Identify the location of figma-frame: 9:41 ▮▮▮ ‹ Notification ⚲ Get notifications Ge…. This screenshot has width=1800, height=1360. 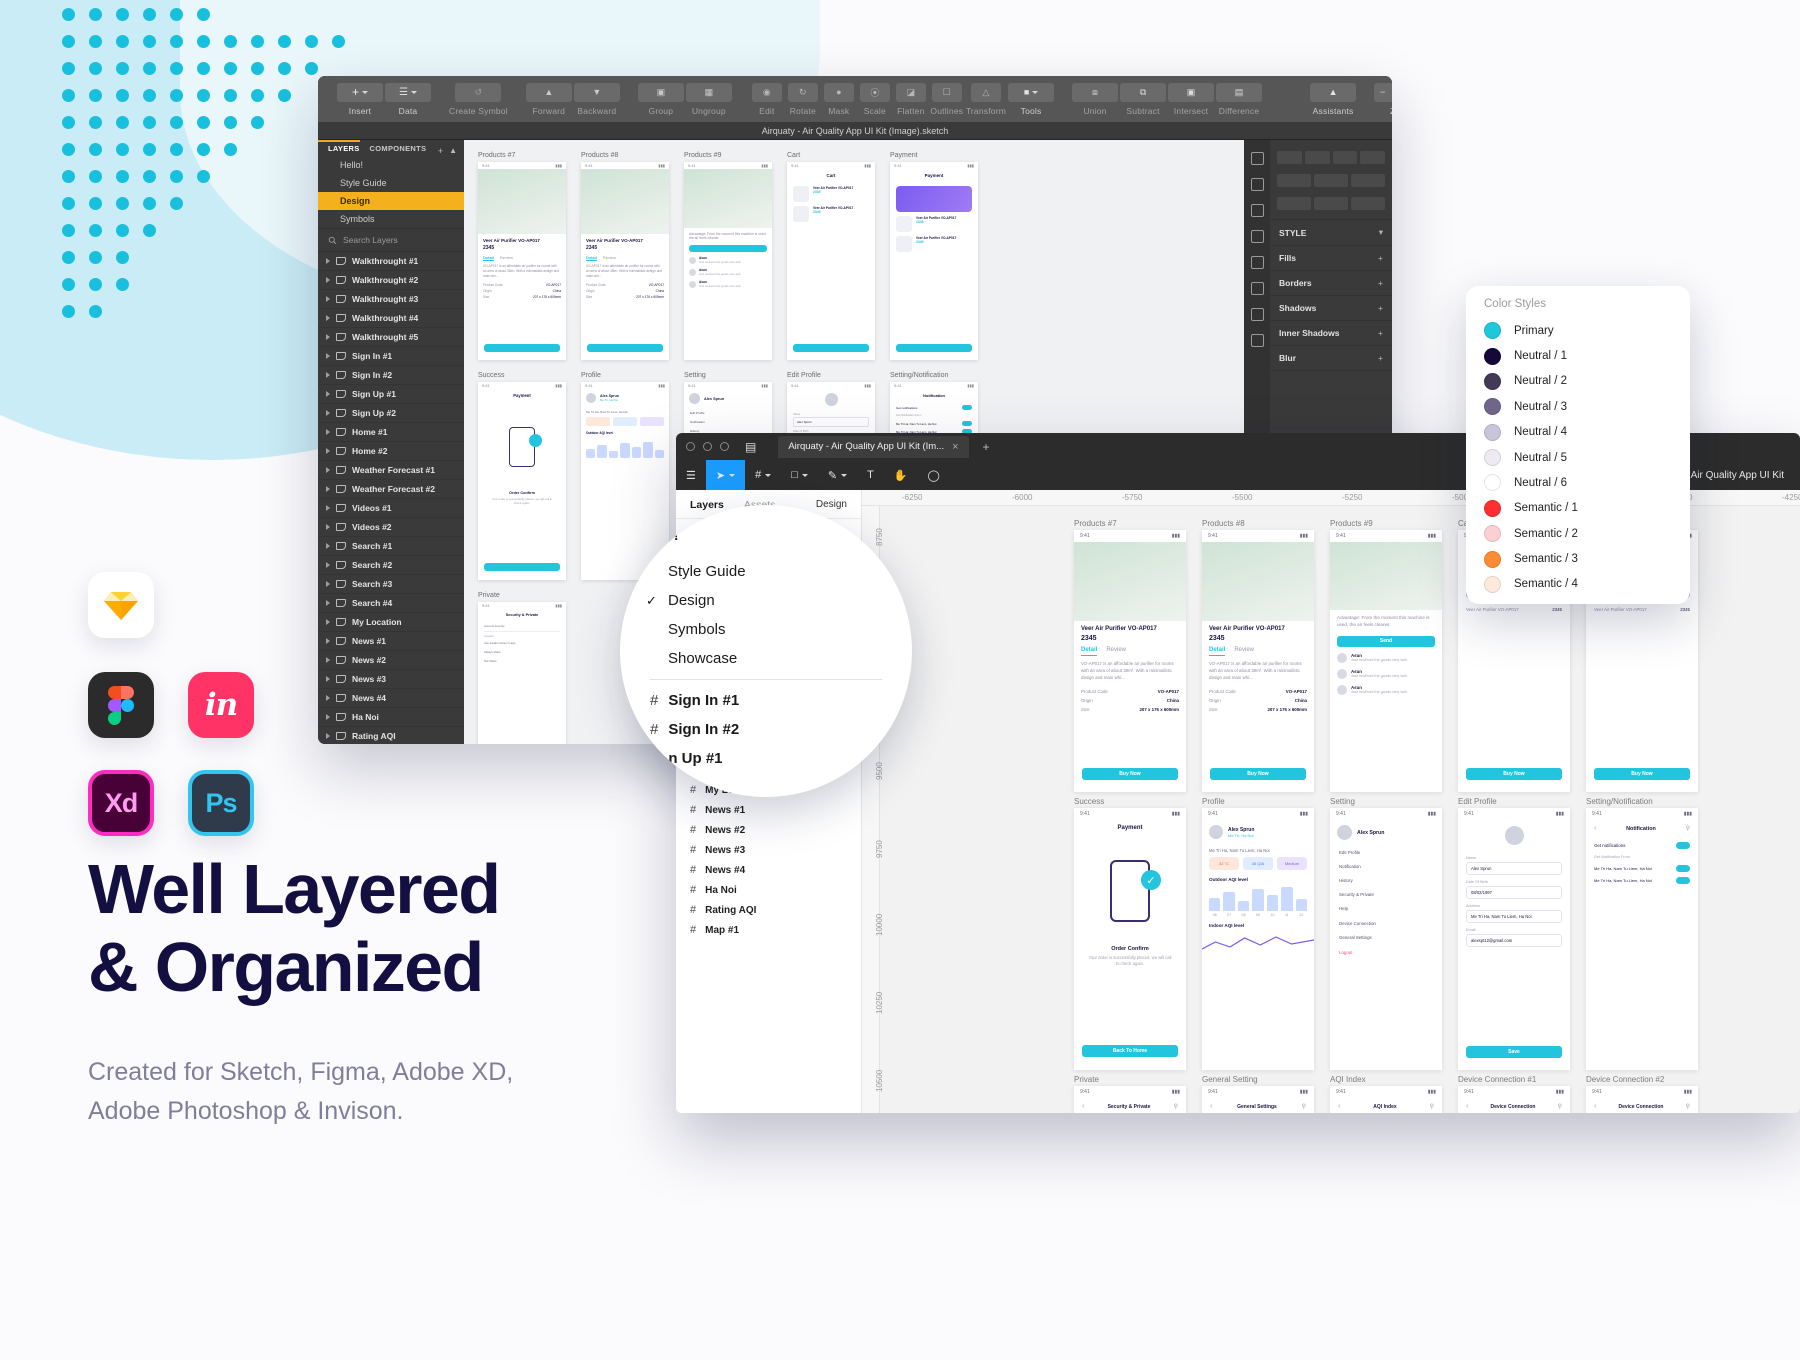
(1642, 939).